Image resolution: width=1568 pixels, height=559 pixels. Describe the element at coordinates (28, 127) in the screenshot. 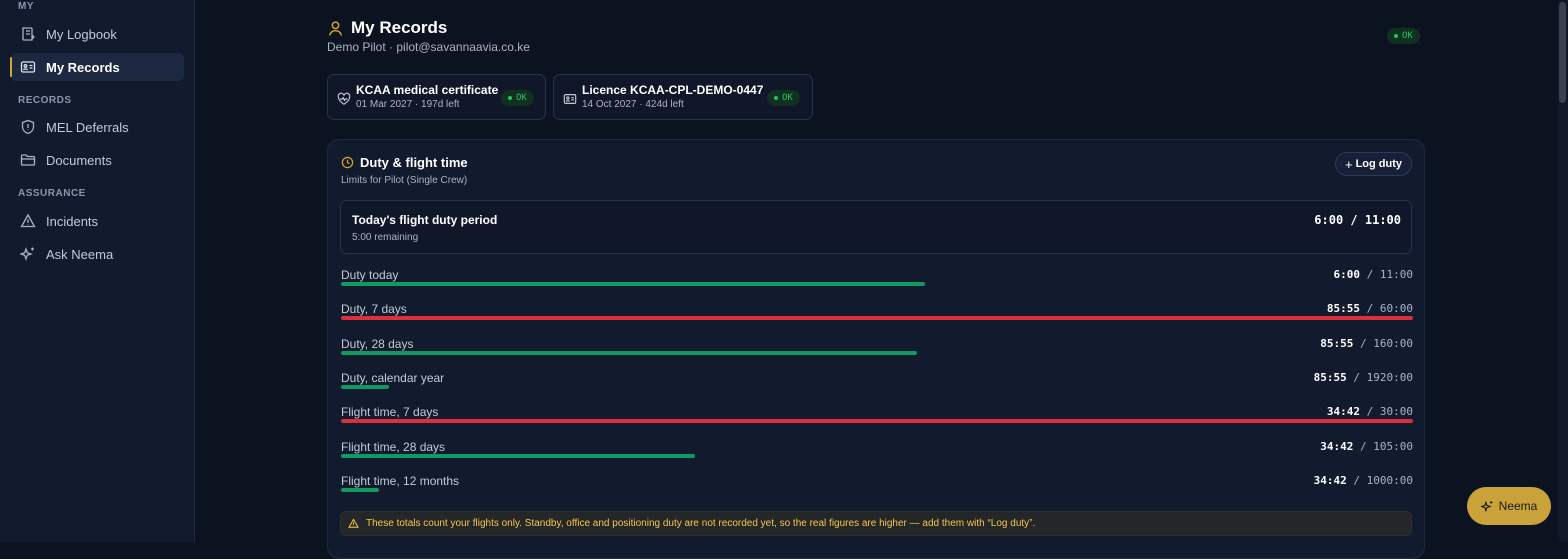

I see `shield-icon` at that location.